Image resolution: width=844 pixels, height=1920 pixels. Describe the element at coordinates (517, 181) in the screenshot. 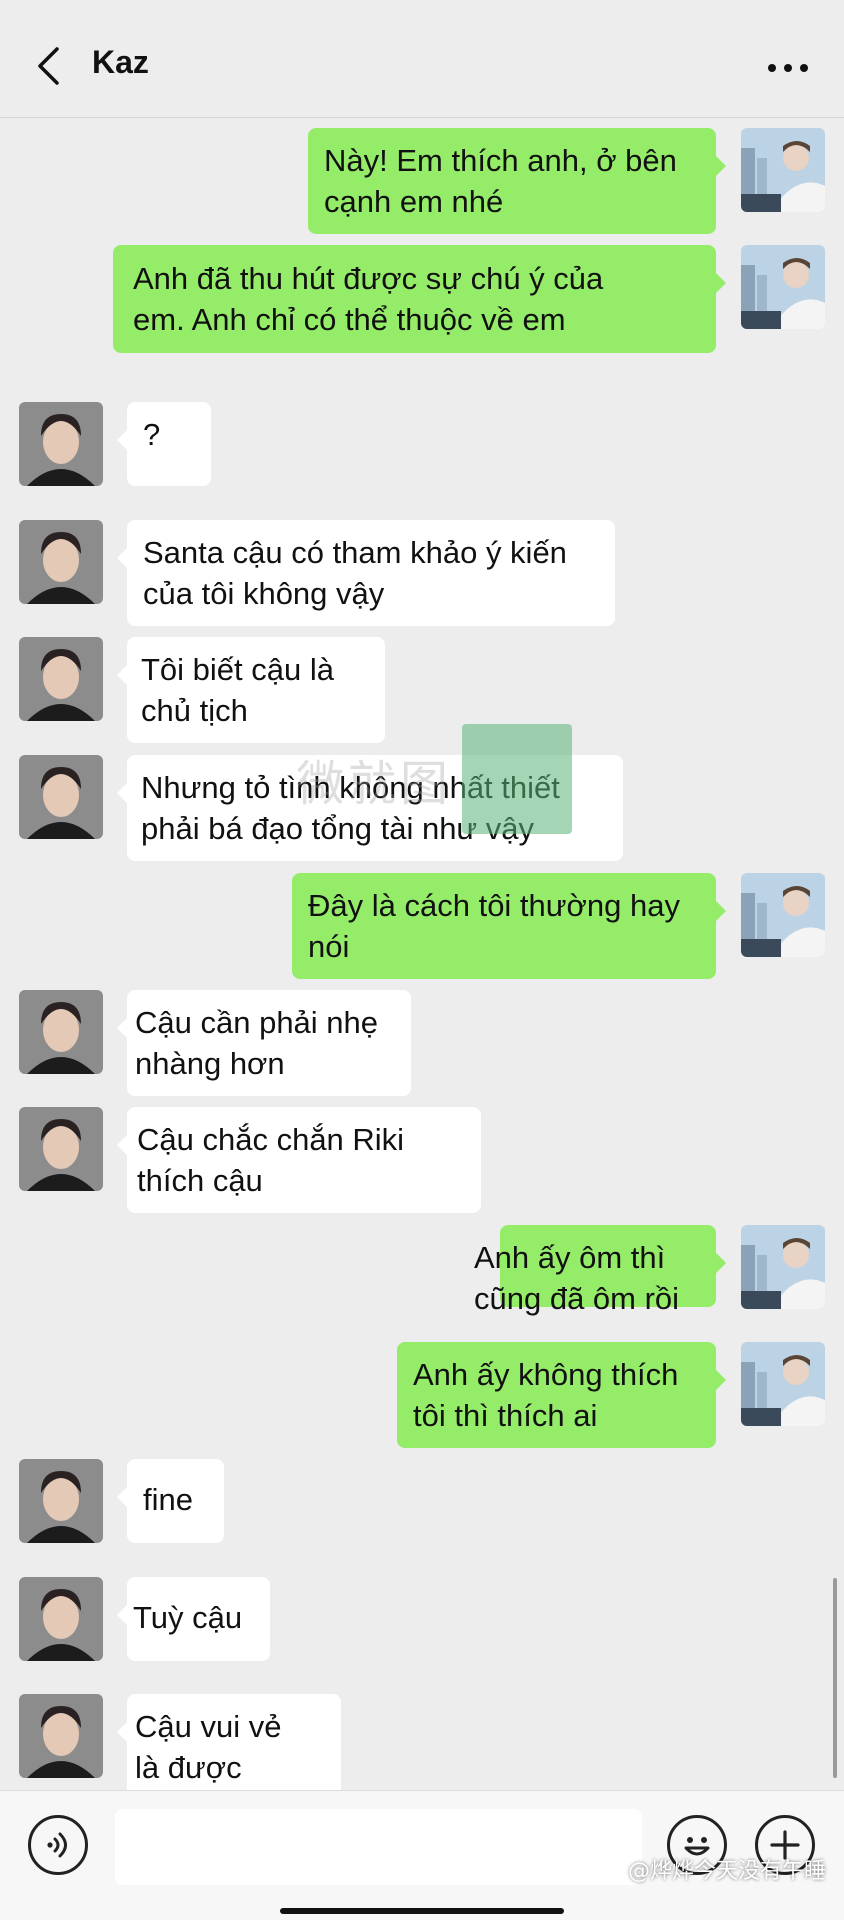

I see `message-bubble: Này! Em thích anh, ở bên cạnh em nhé` at that location.